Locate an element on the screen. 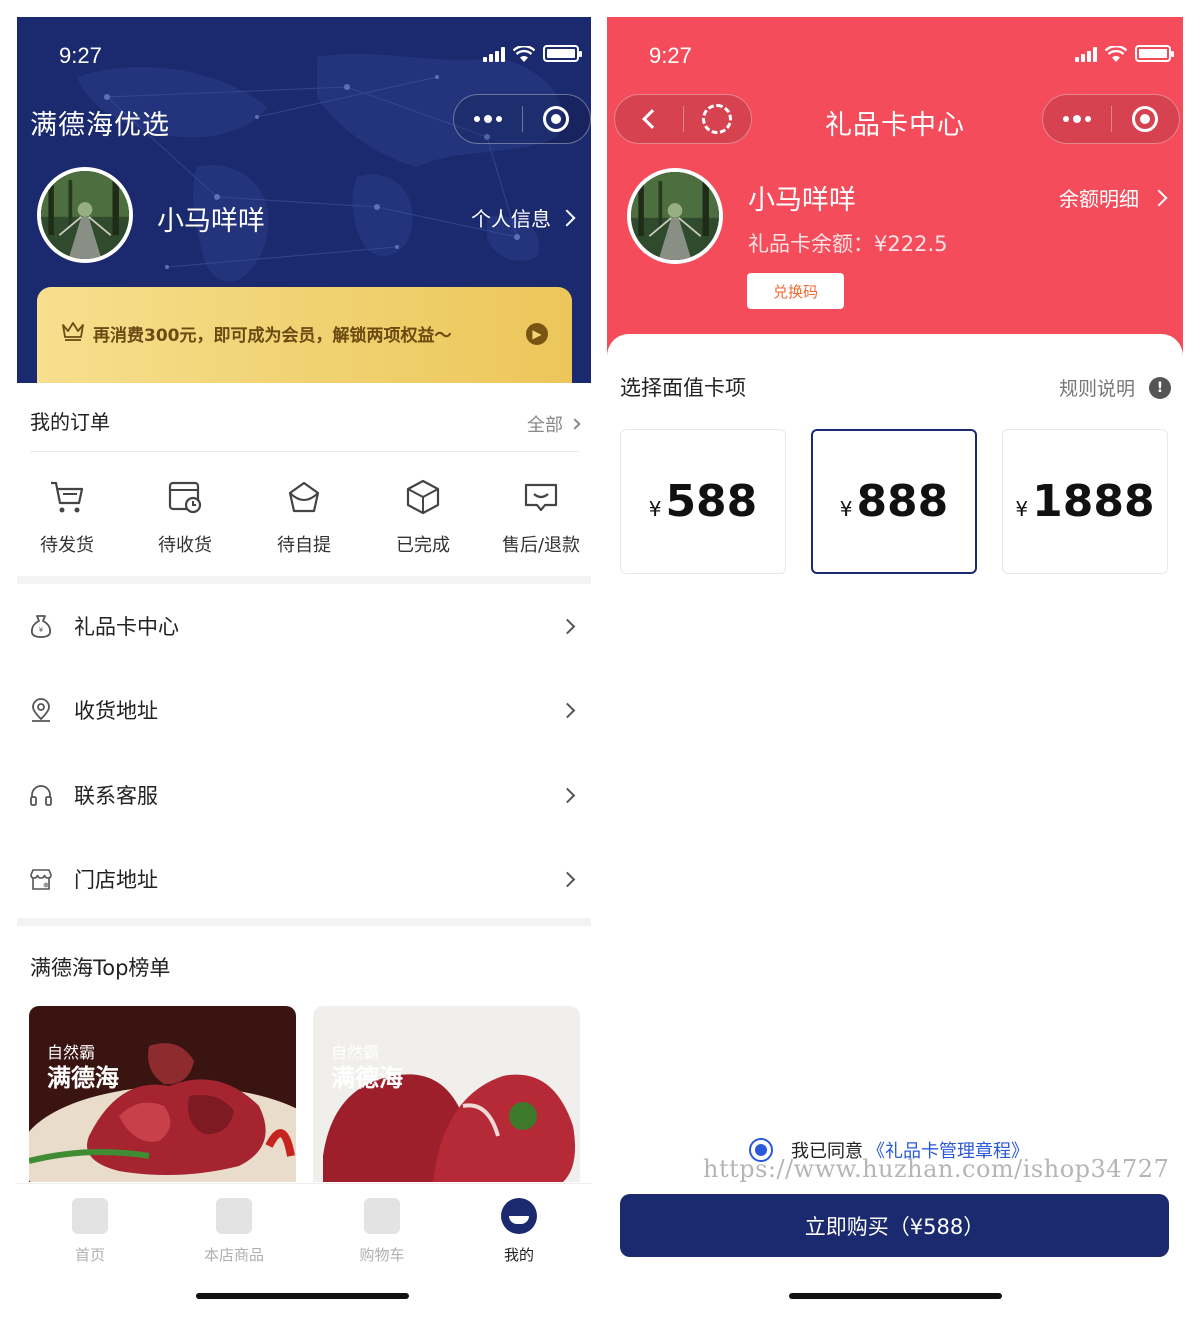 This screenshot has width=1200, height=1329. denomination-card-588: ¥ 588 is located at coordinates (703, 501).